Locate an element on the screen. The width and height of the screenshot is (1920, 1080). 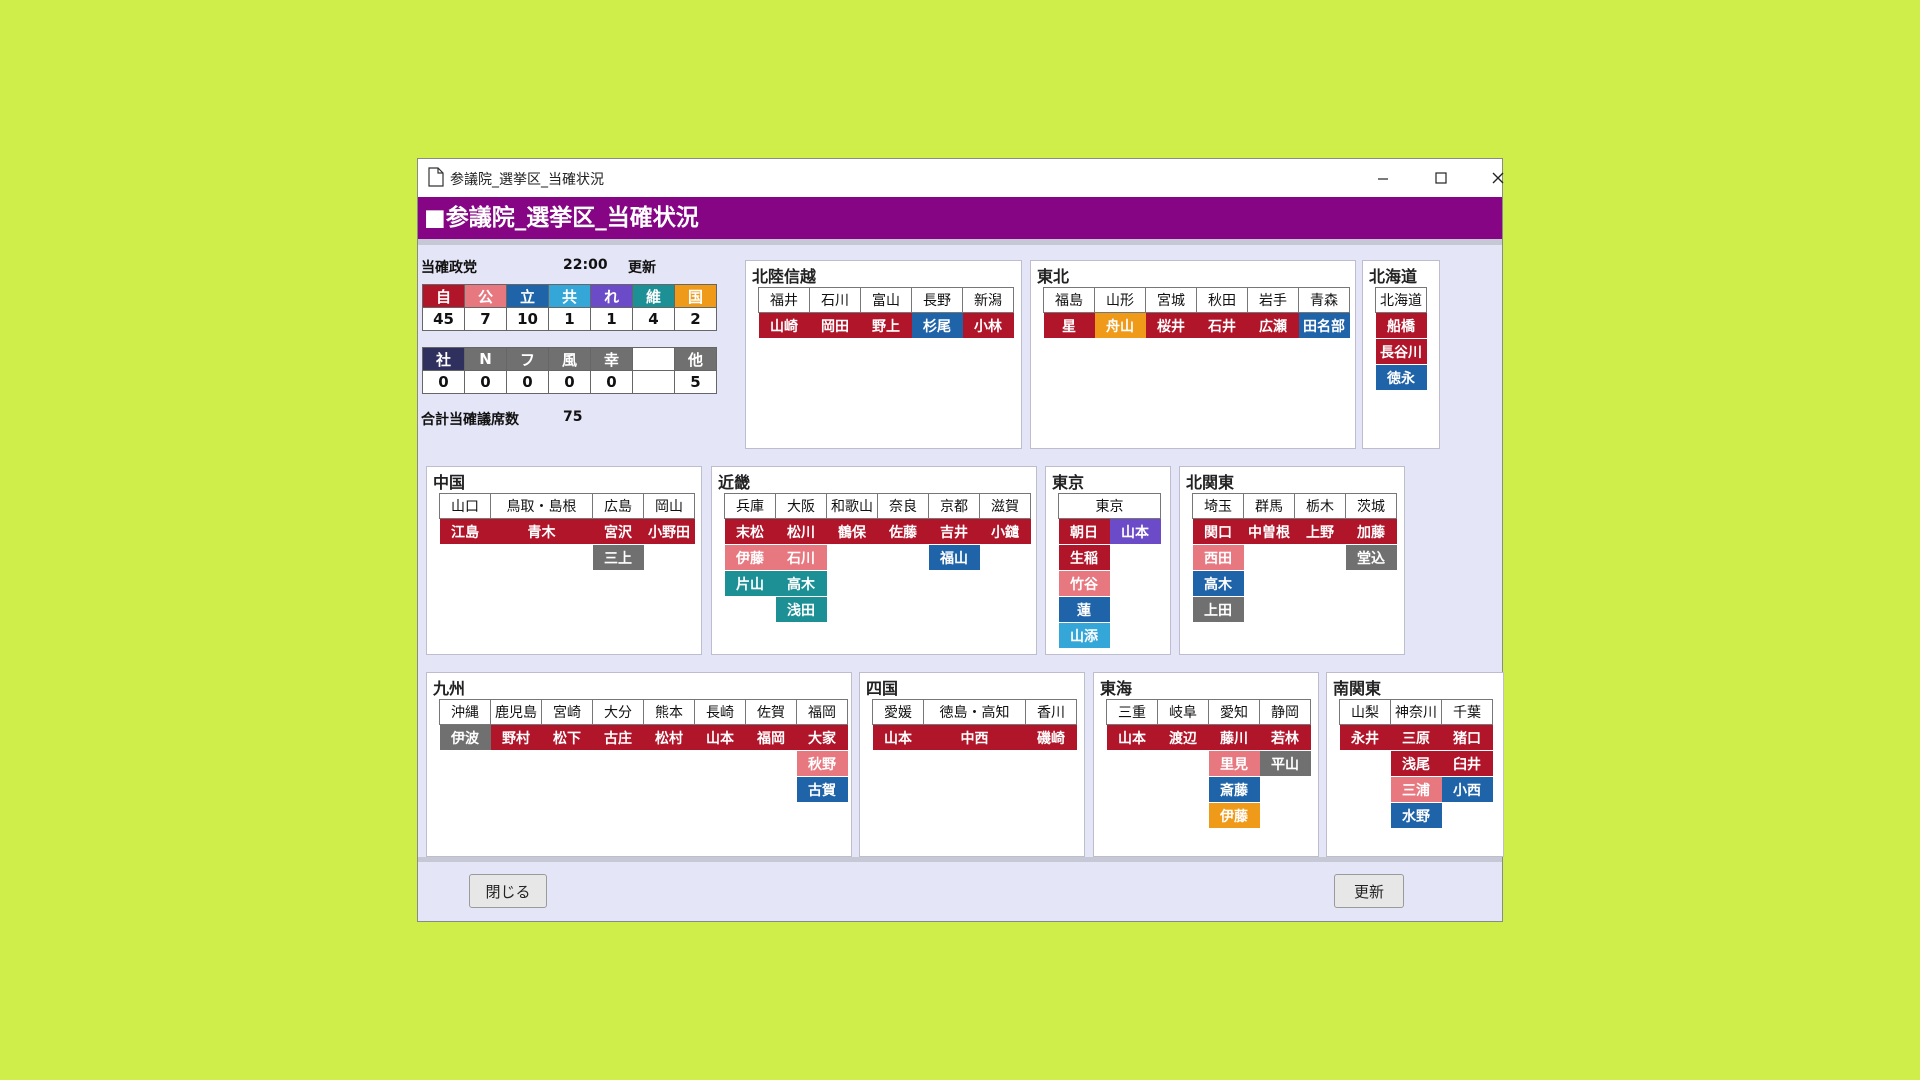
region-table: 山梨 神奈川 千葉 永井 三原 猪口 浅尾 臼井 三浦 小西 水野 is located at coordinates (1416, 764).